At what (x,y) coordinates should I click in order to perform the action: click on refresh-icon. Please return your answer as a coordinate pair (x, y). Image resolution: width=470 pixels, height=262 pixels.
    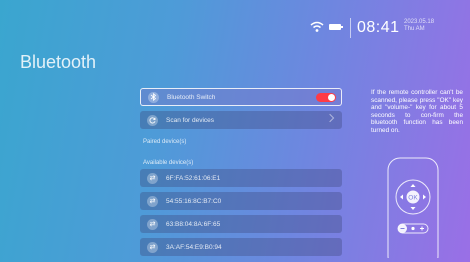
    Looking at the image, I should click on (152, 120).